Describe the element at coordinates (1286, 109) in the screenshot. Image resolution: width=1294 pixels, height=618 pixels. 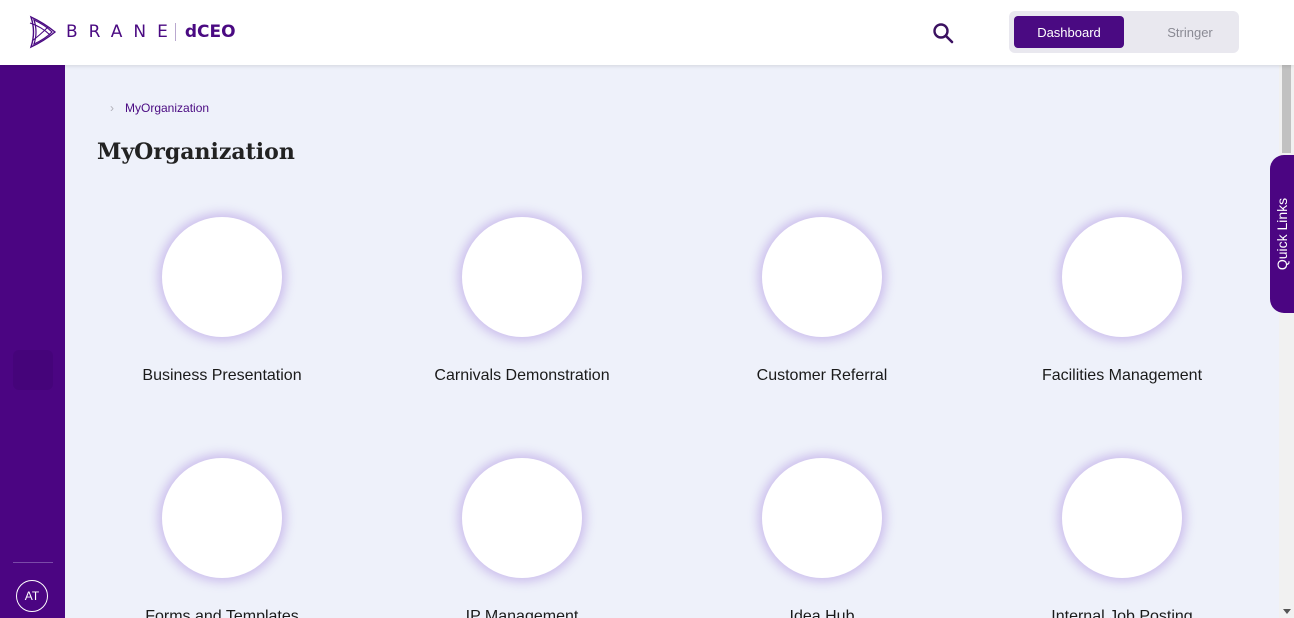
I see `scrollbar-thumb` at that location.